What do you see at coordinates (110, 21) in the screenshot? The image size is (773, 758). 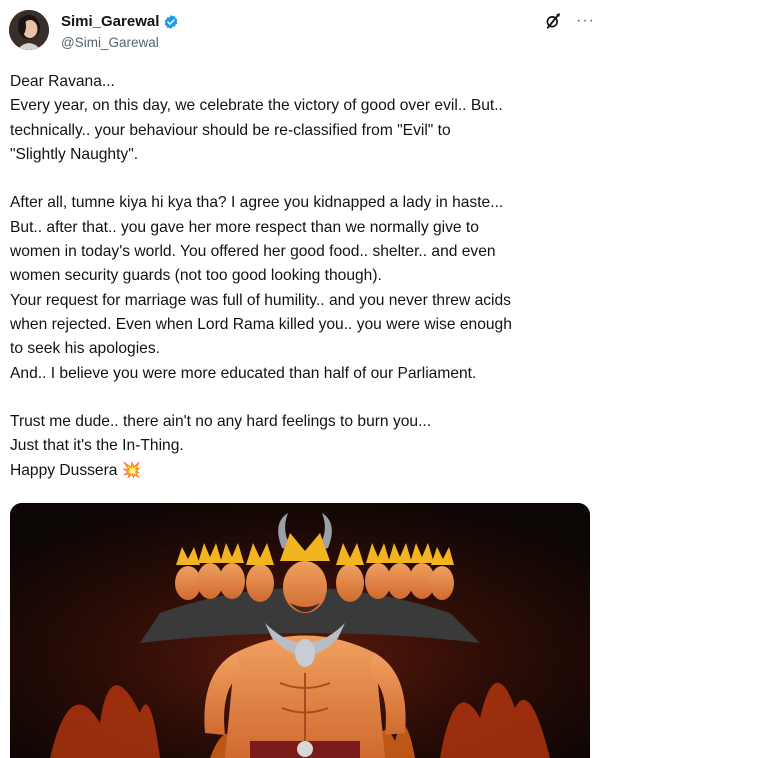 I see `author-display-name: Simi_Garewal` at bounding box center [110, 21].